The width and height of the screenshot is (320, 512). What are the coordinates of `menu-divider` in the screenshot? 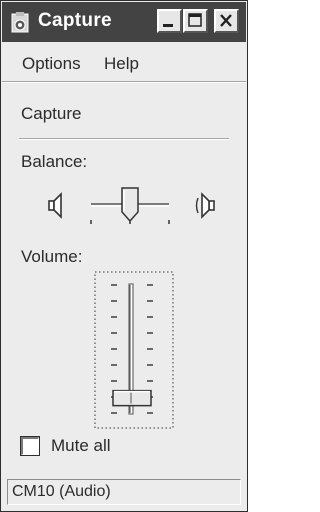 It's located at (124, 82).